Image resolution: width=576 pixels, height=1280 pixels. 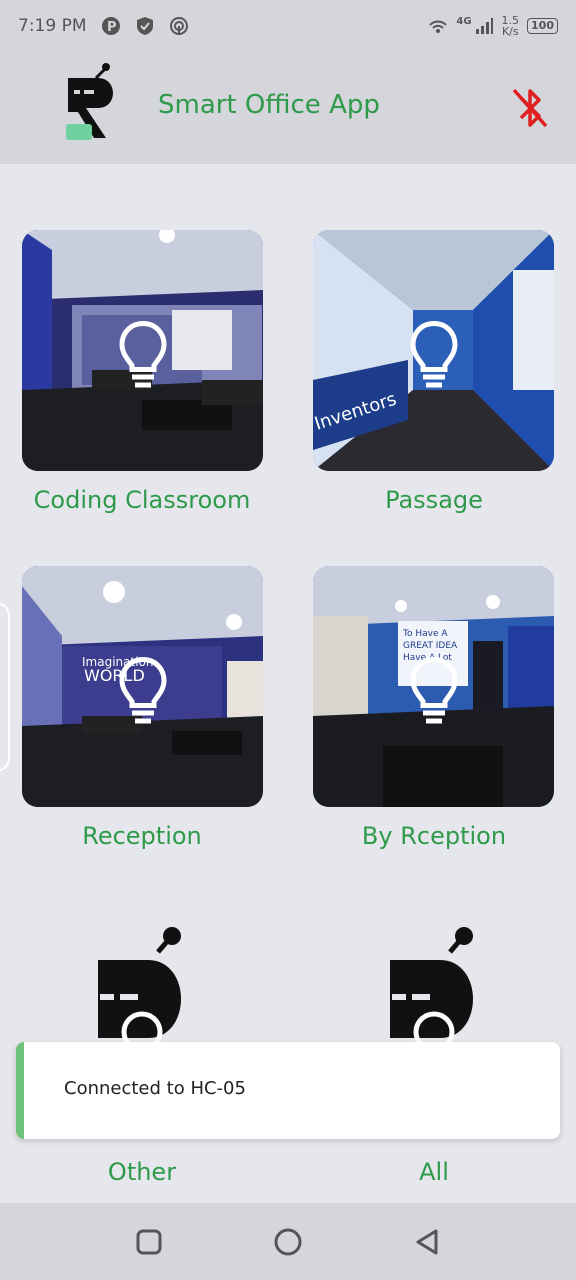 I want to click on svg-text: GREAT IDEA, so click(x=430, y=646).